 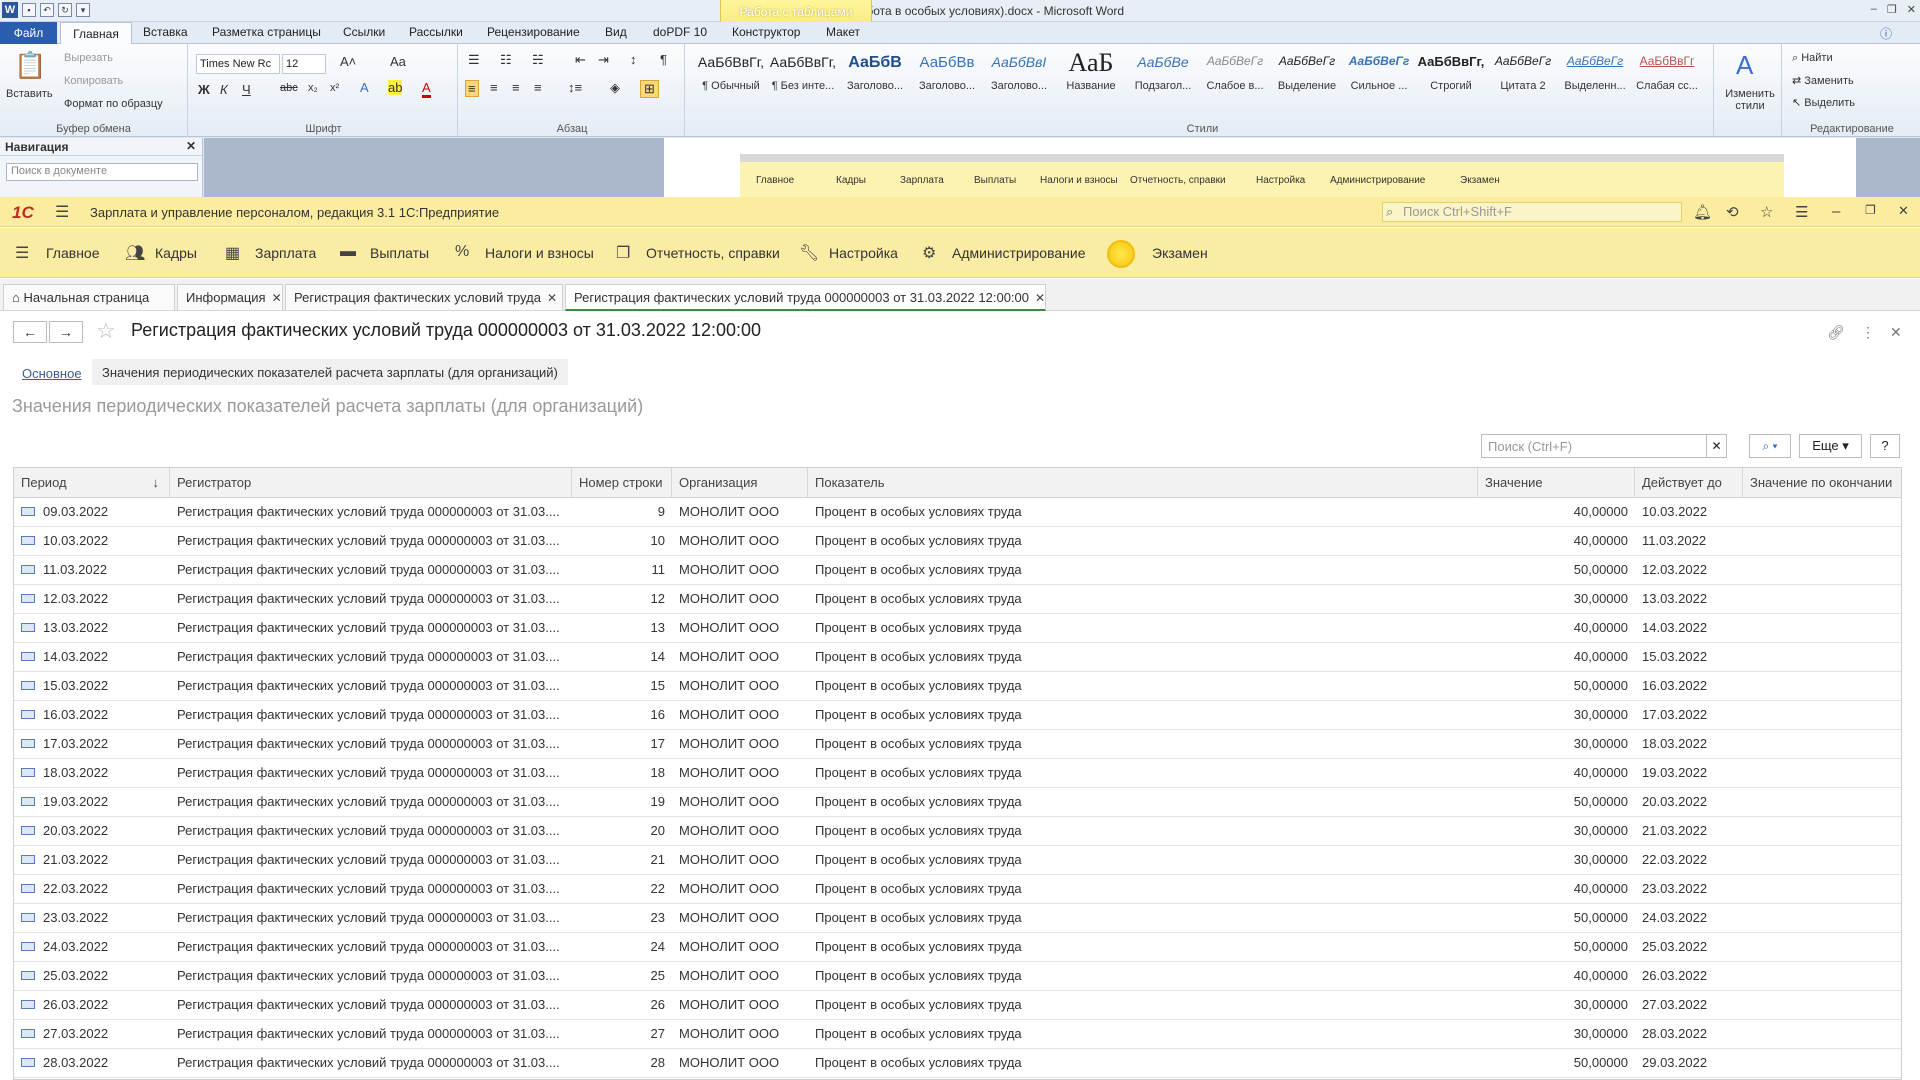 I want to click on style-normal: АаБбВвГг, ¶ Обычный, so click(x=731, y=78).